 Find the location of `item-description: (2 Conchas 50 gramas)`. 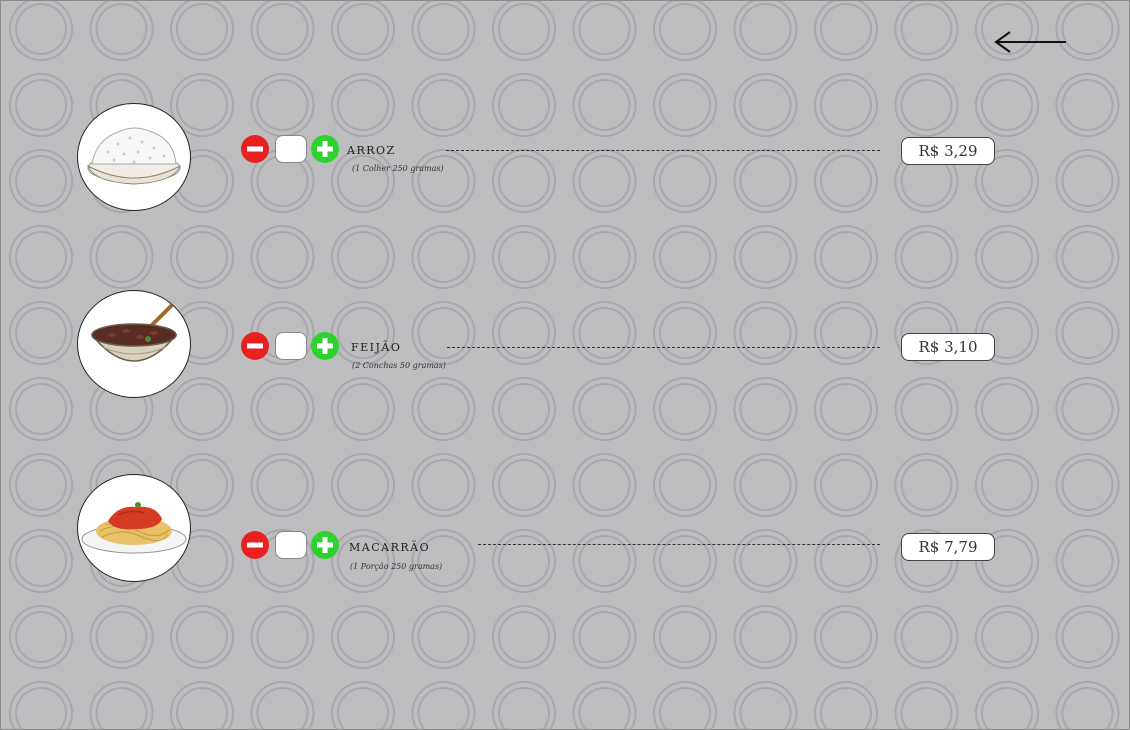

item-description: (2 Conchas 50 gramas) is located at coordinates (399, 365).